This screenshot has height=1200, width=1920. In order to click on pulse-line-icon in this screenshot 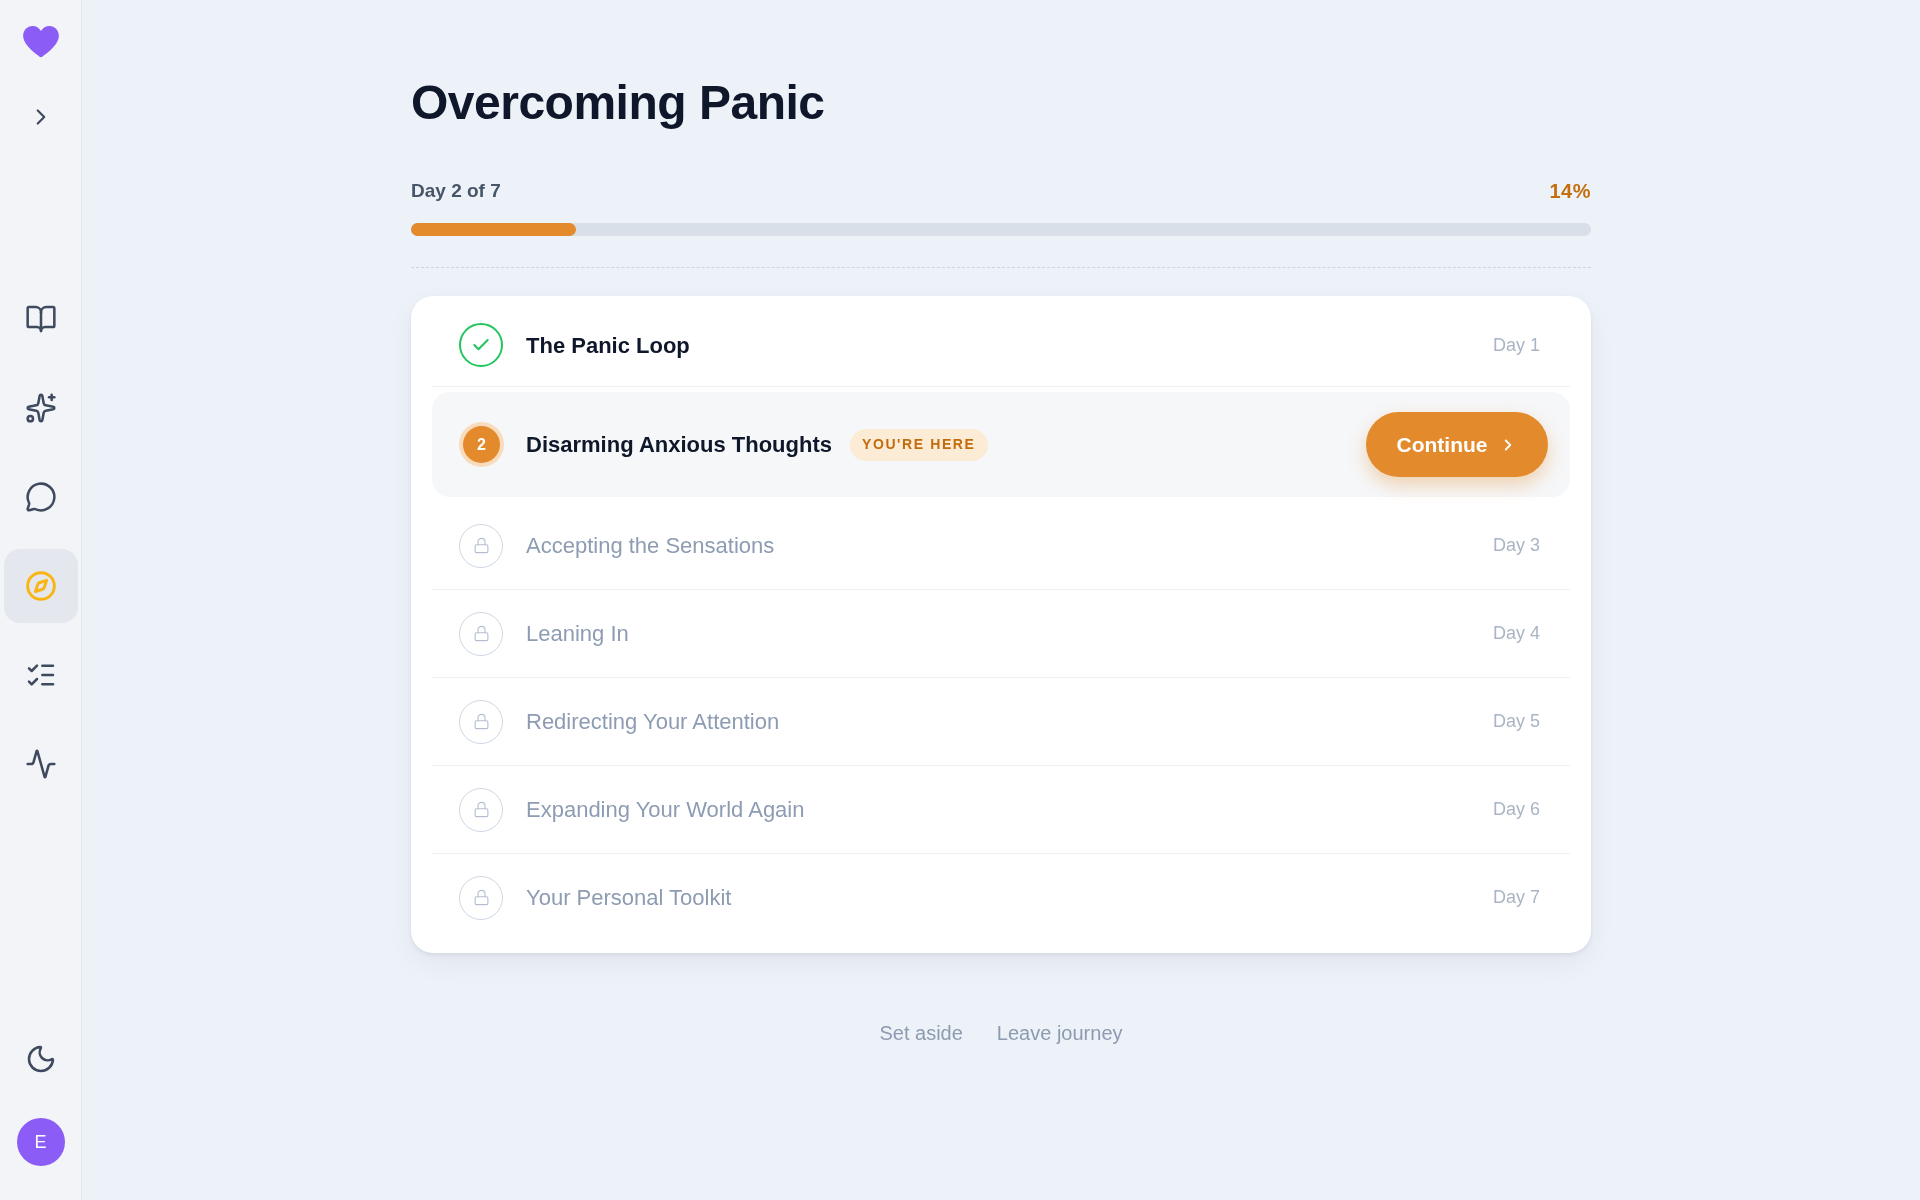, I will do `click(40, 764)`.